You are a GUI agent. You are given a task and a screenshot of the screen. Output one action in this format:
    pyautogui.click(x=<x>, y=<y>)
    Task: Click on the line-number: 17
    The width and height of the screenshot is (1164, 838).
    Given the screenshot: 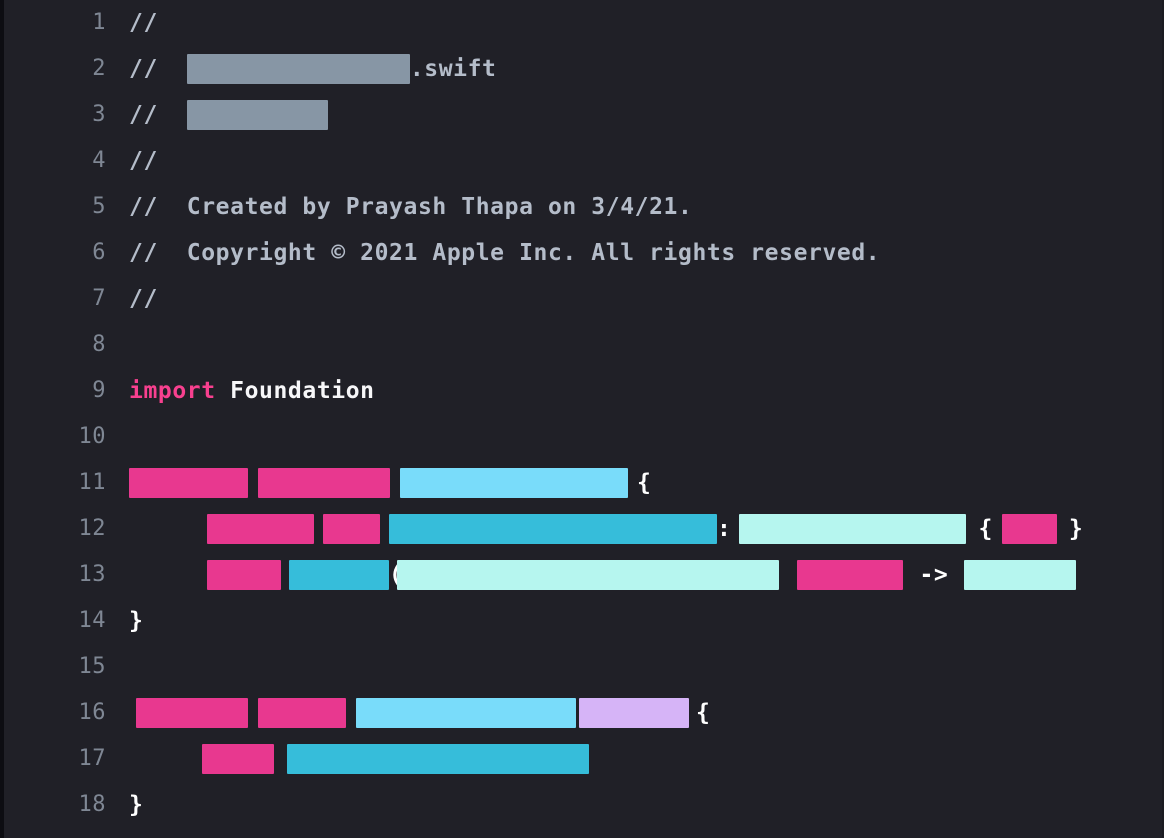 What is the action you would take?
    pyautogui.click(x=92, y=758)
    